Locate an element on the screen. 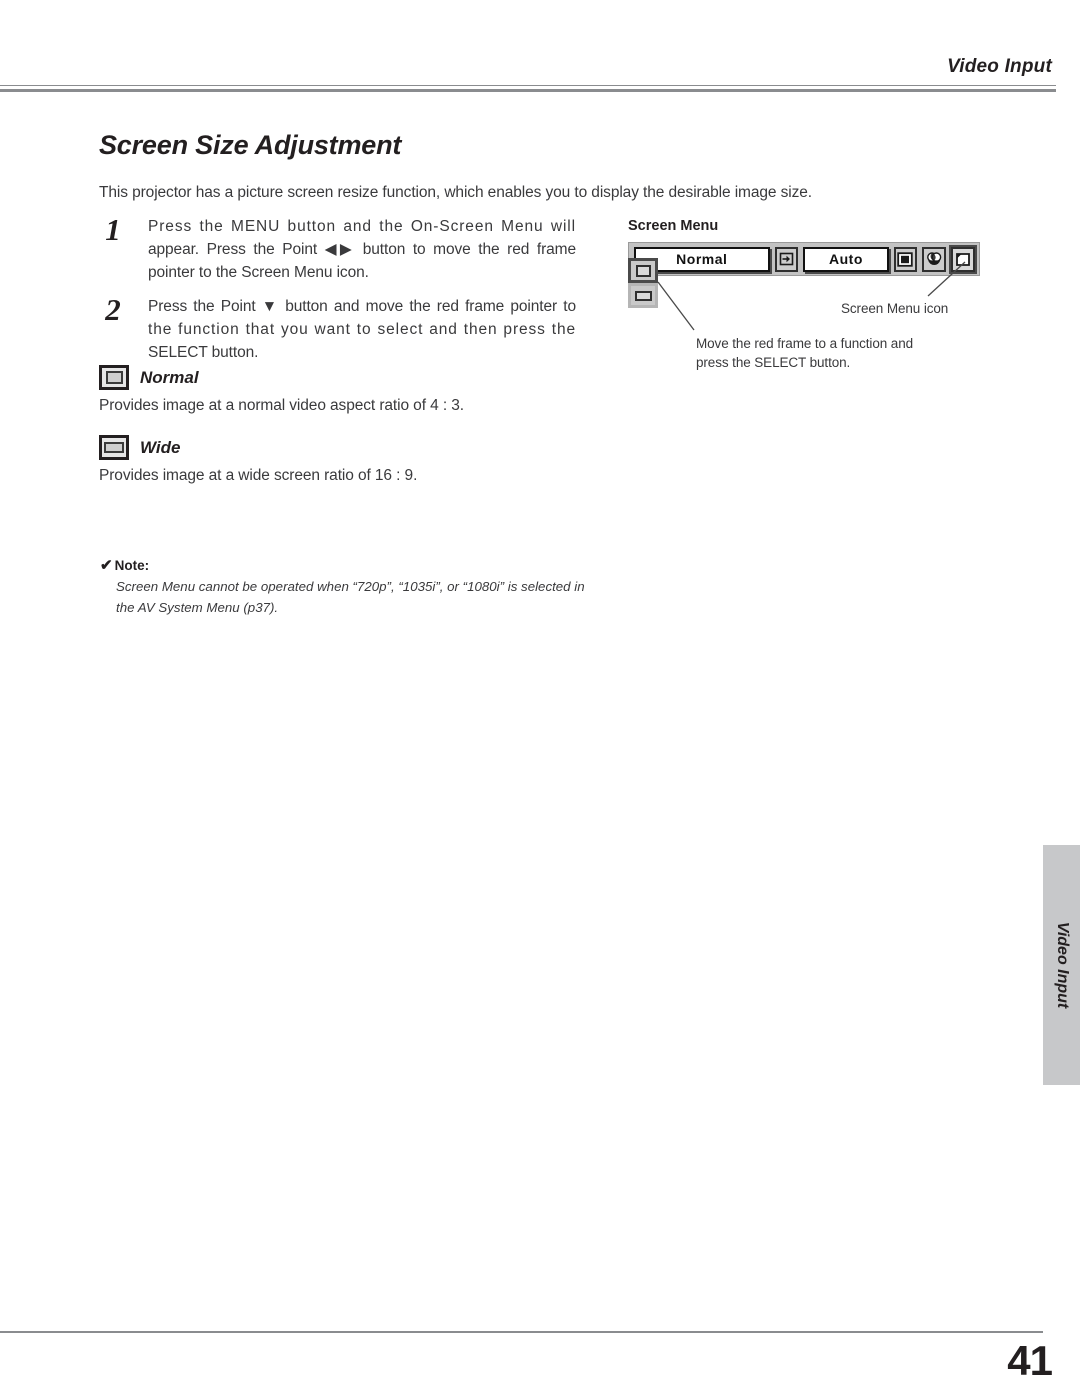 The width and height of the screenshot is (1080, 1397). note-heading: ✔ Note: is located at coordinates (350, 565).